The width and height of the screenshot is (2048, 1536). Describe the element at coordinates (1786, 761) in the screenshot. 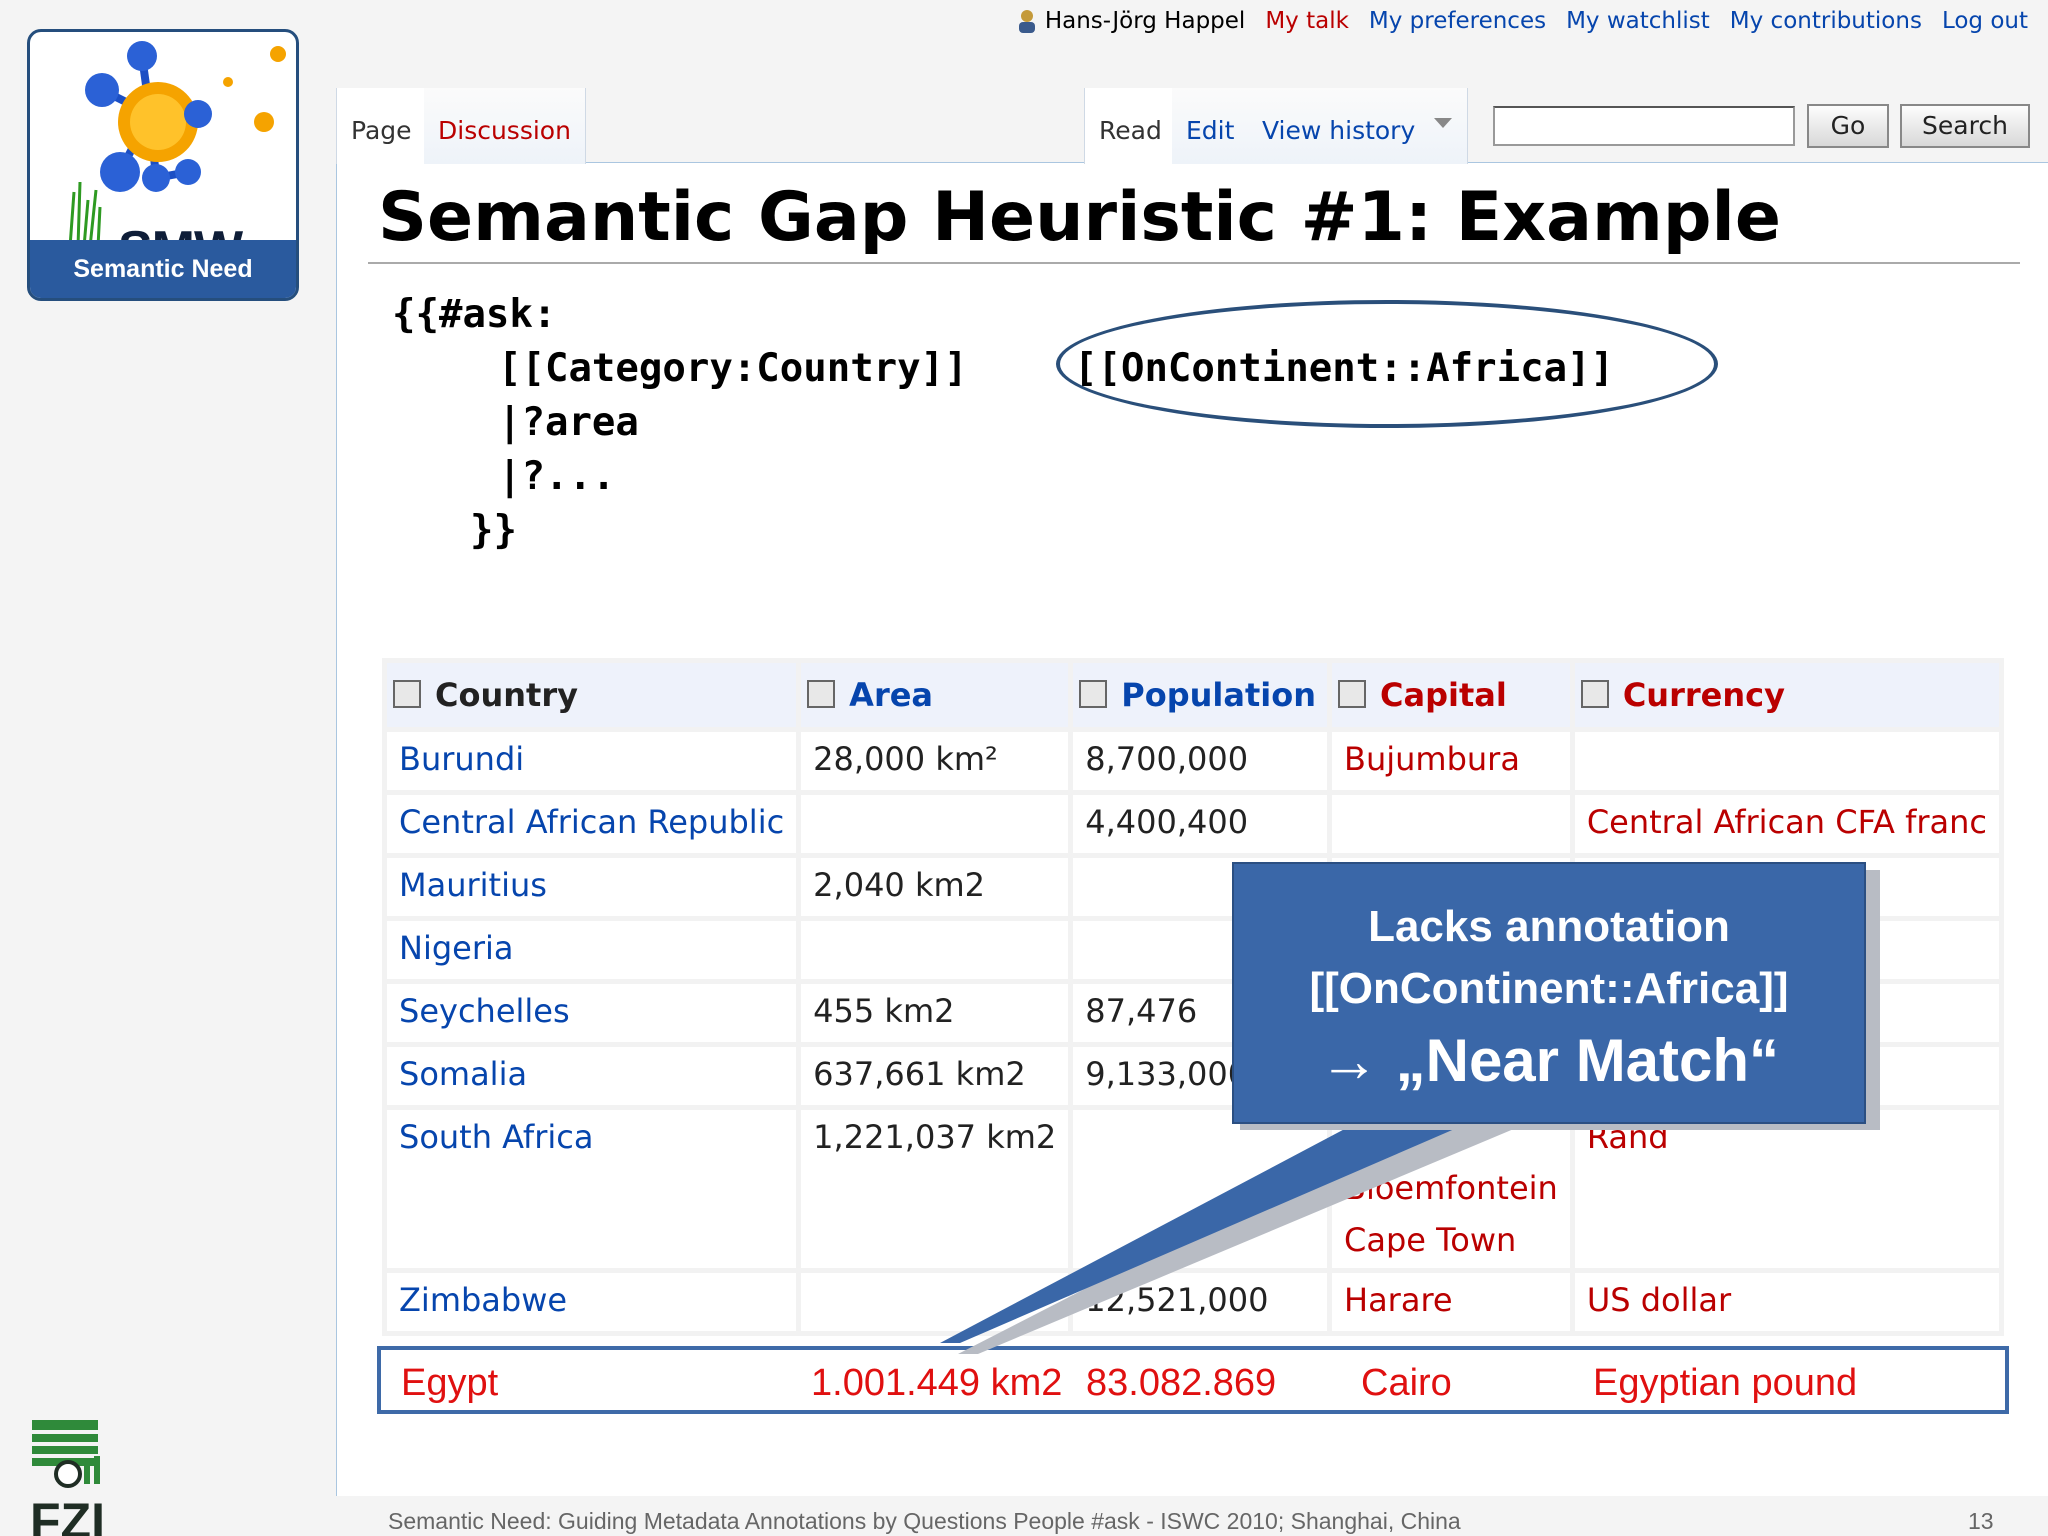

I see `cell-currency` at that location.